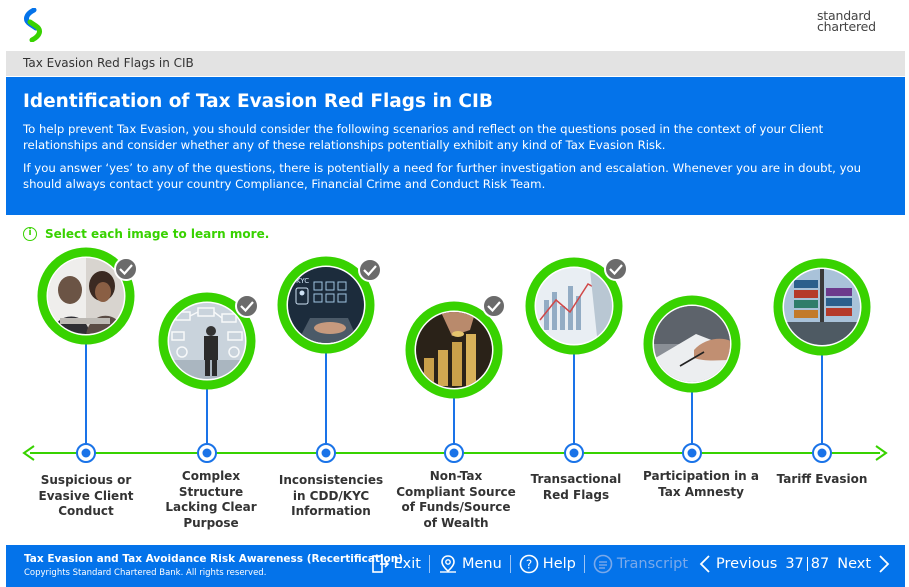  I want to click on chevron-right-icon, so click(884, 564).